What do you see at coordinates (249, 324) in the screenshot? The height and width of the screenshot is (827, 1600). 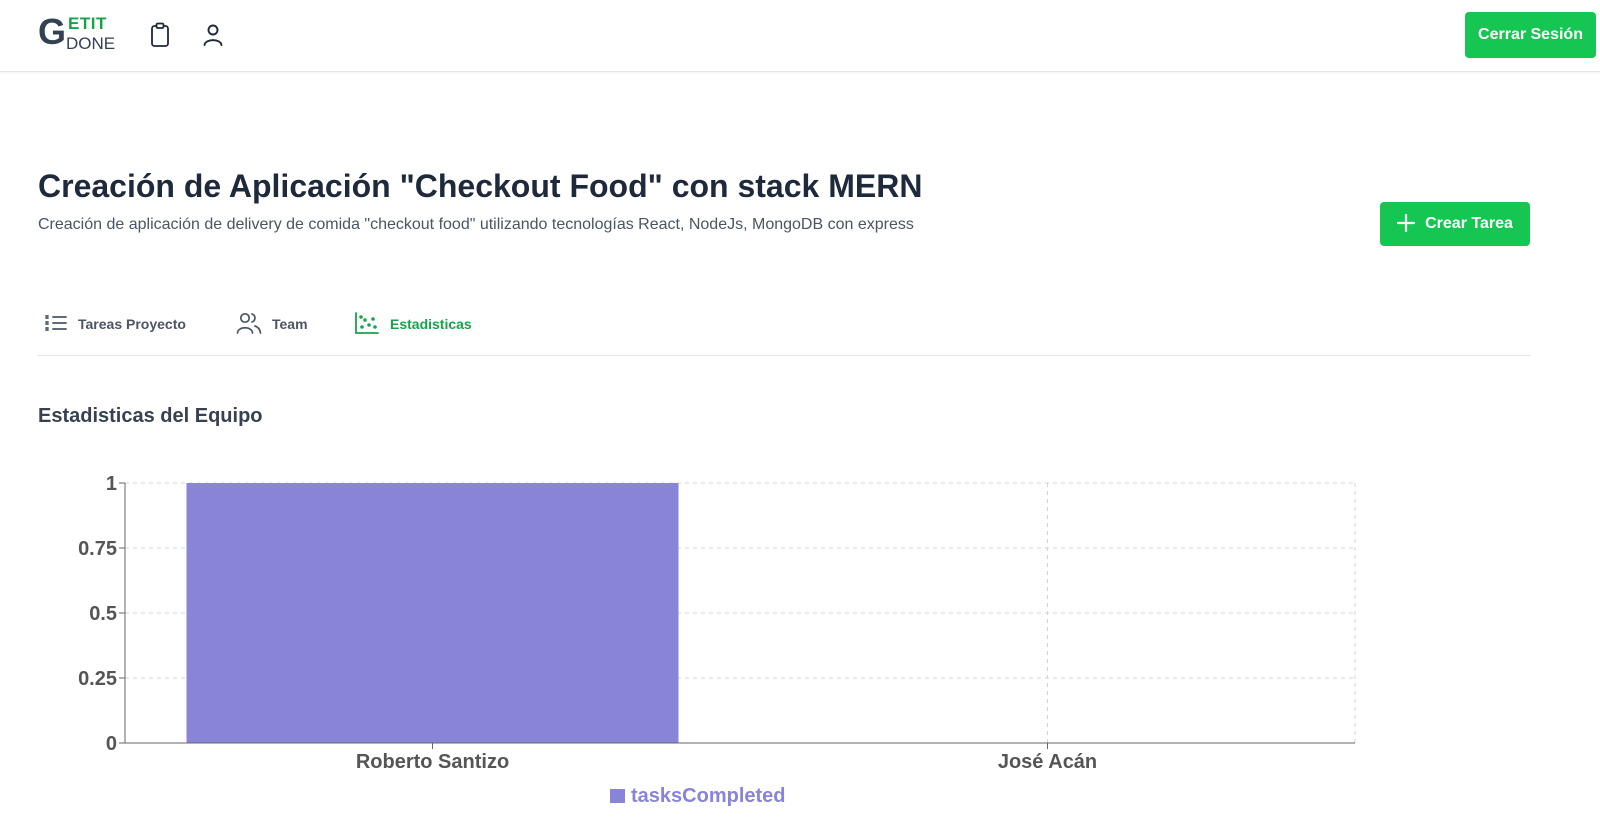 I see `users-icon` at bounding box center [249, 324].